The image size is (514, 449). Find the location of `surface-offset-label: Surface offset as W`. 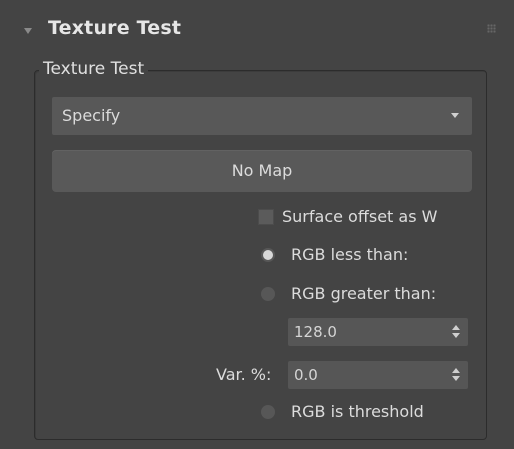

surface-offset-label: Surface offset as W is located at coordinates (360, 216).